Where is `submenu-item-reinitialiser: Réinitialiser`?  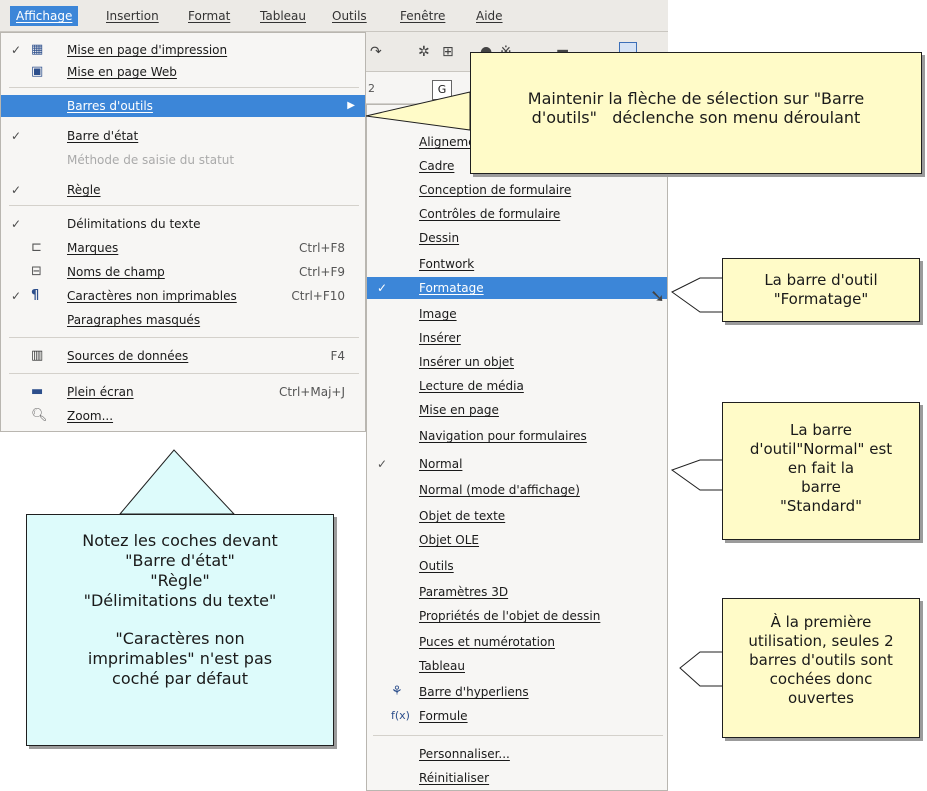
submenu-item-reinitialiser: Réinitialiser is located at coordinates (517, 778).